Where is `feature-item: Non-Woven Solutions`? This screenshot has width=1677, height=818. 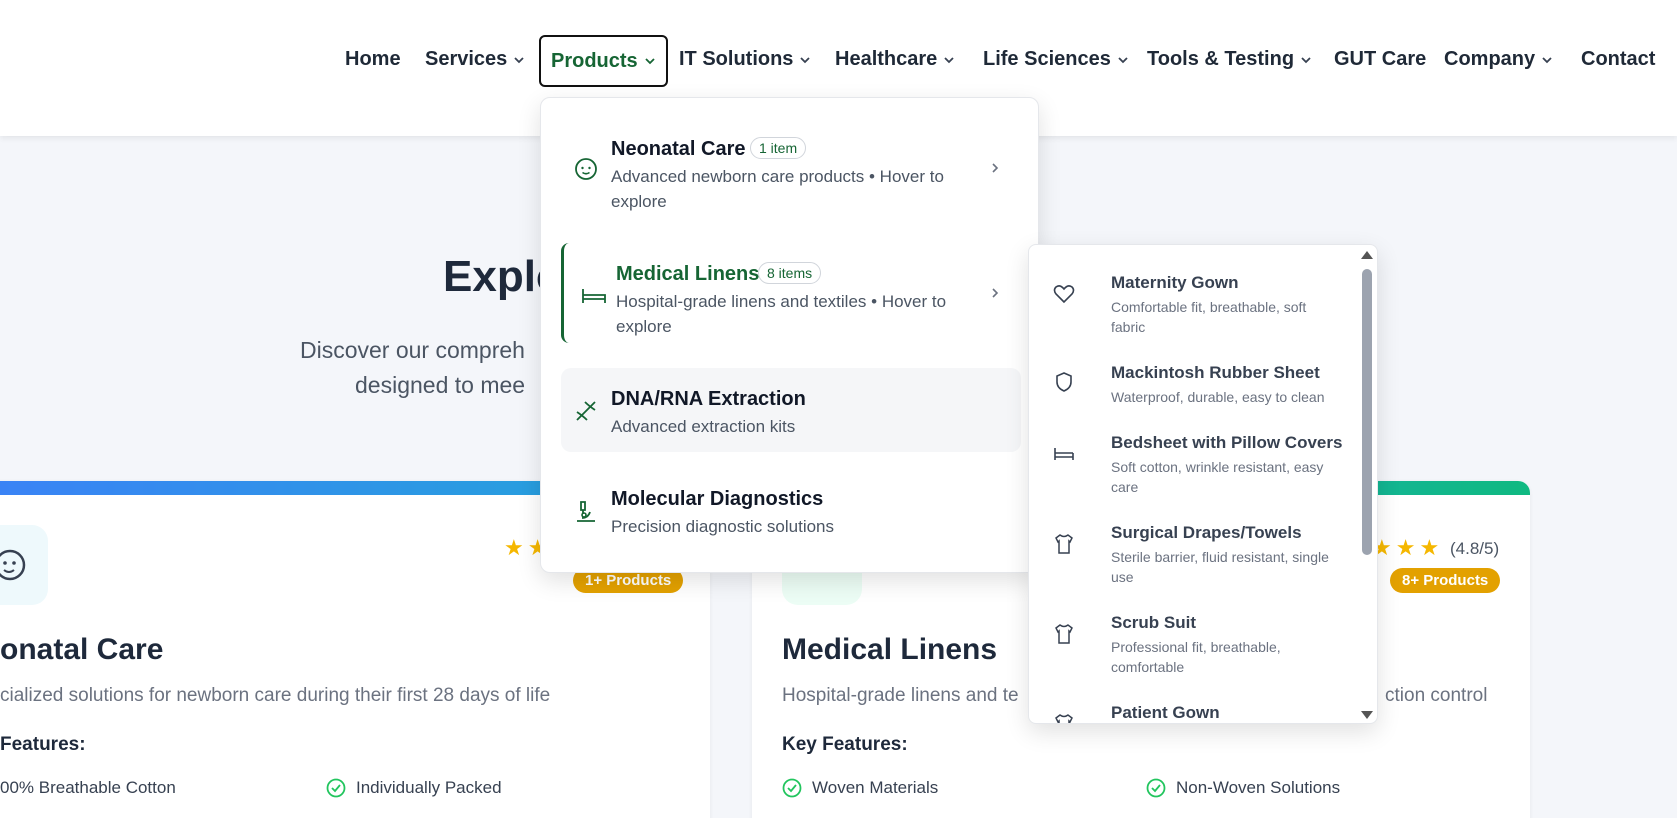
feature-item: Non-Woven Solutions is located at coordinates (1243, 788).